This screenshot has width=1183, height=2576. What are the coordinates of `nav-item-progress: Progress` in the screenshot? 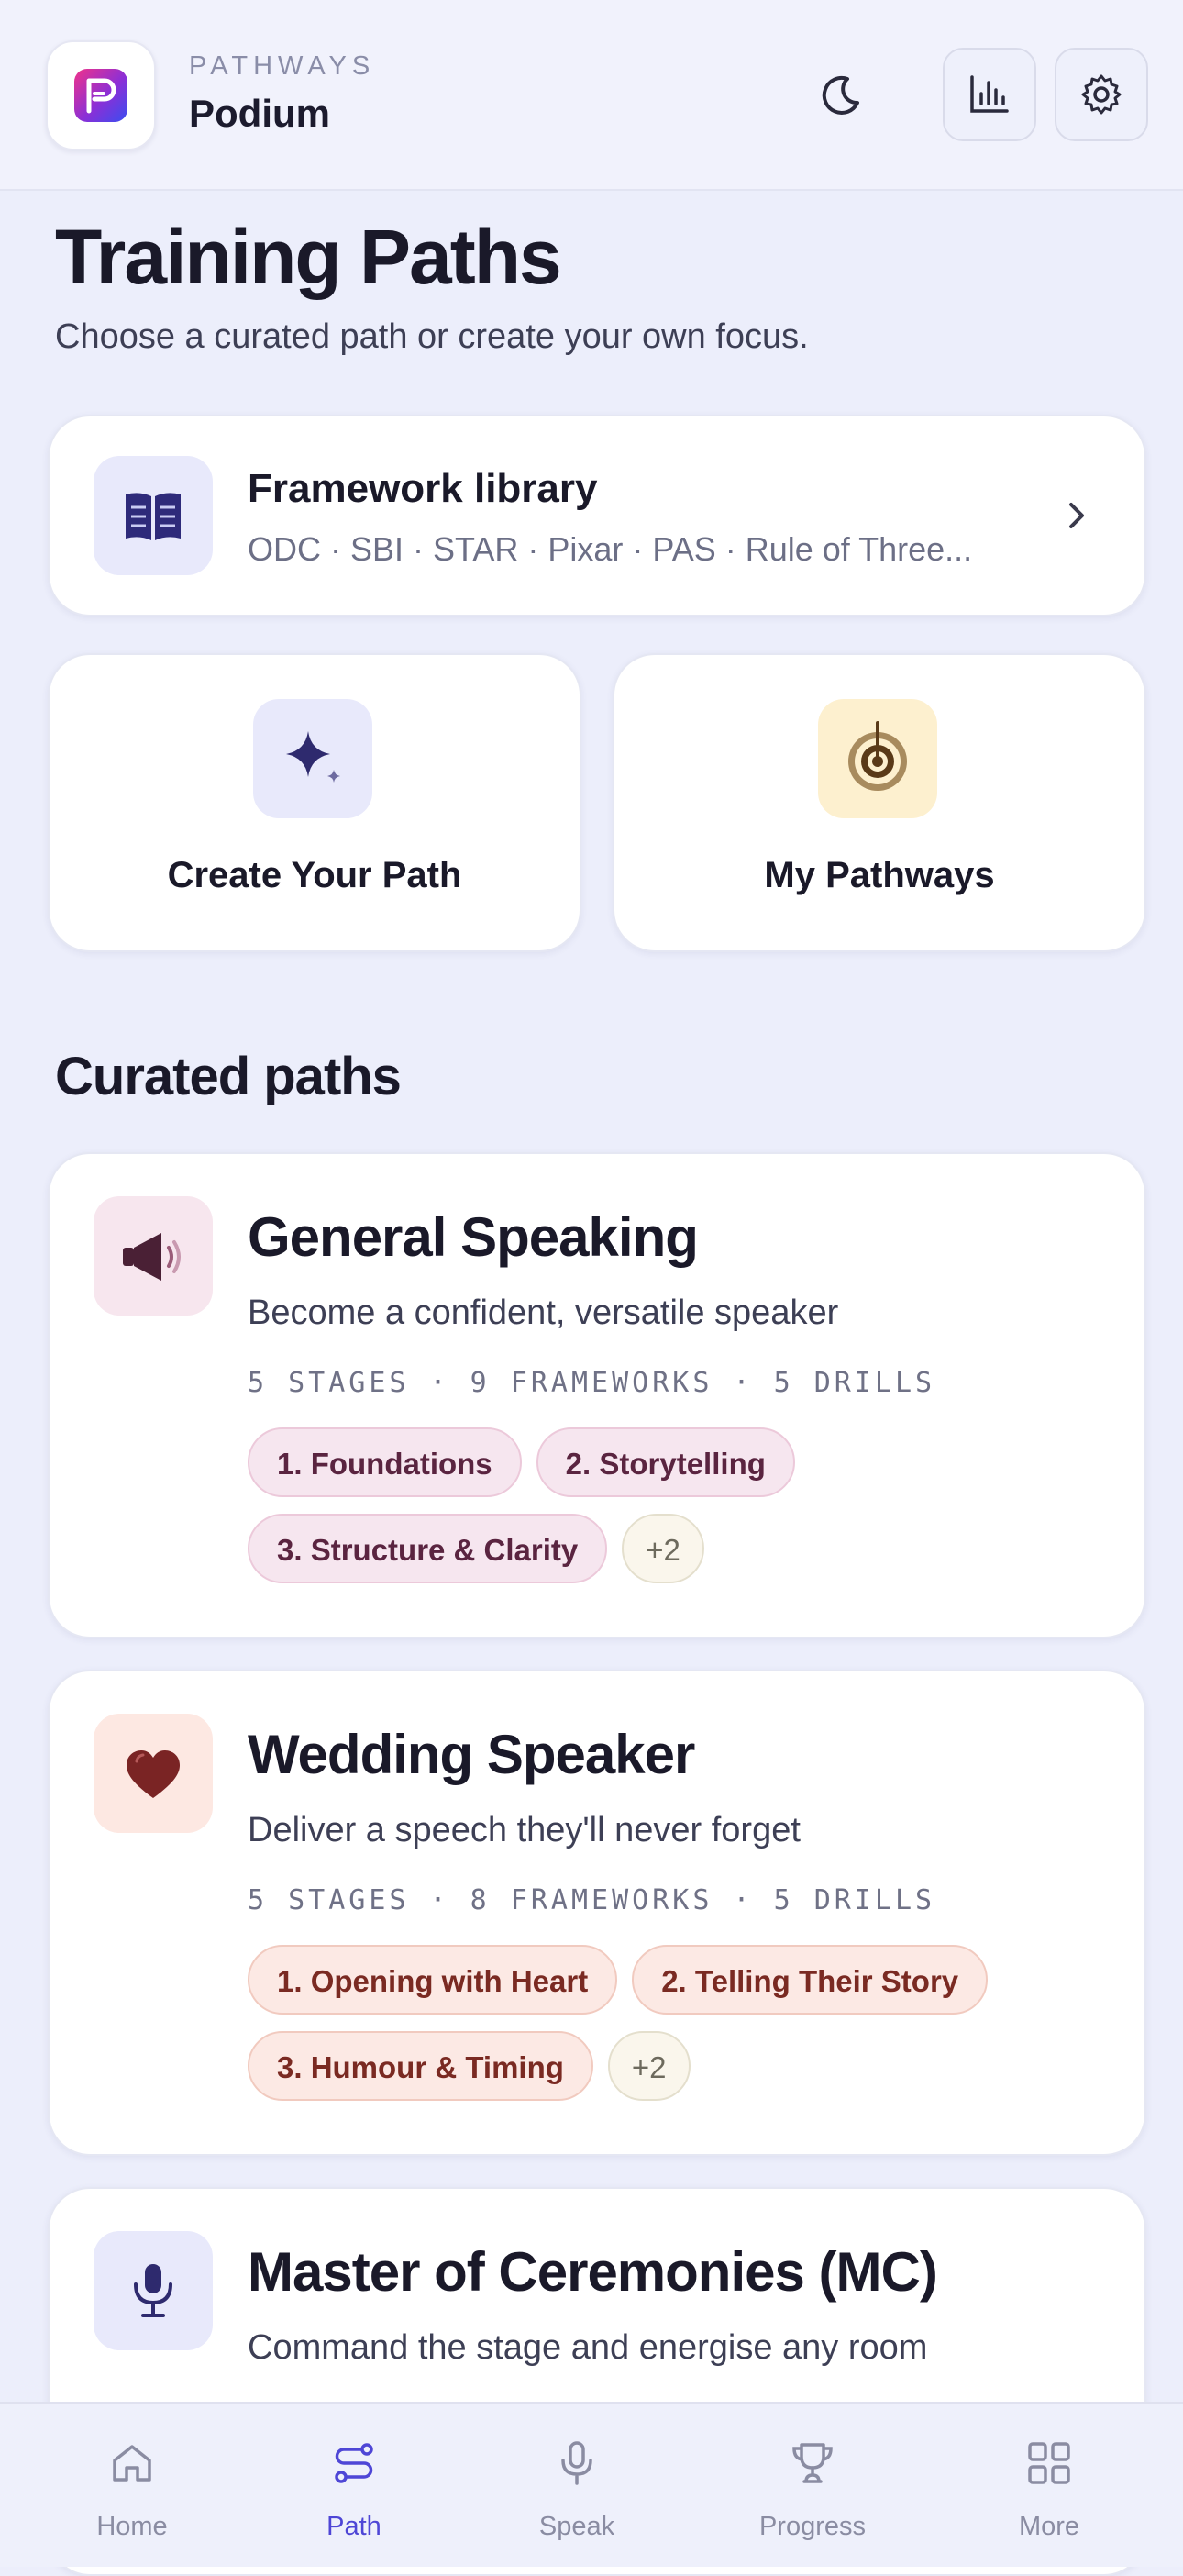 It's located at (812, 2485).